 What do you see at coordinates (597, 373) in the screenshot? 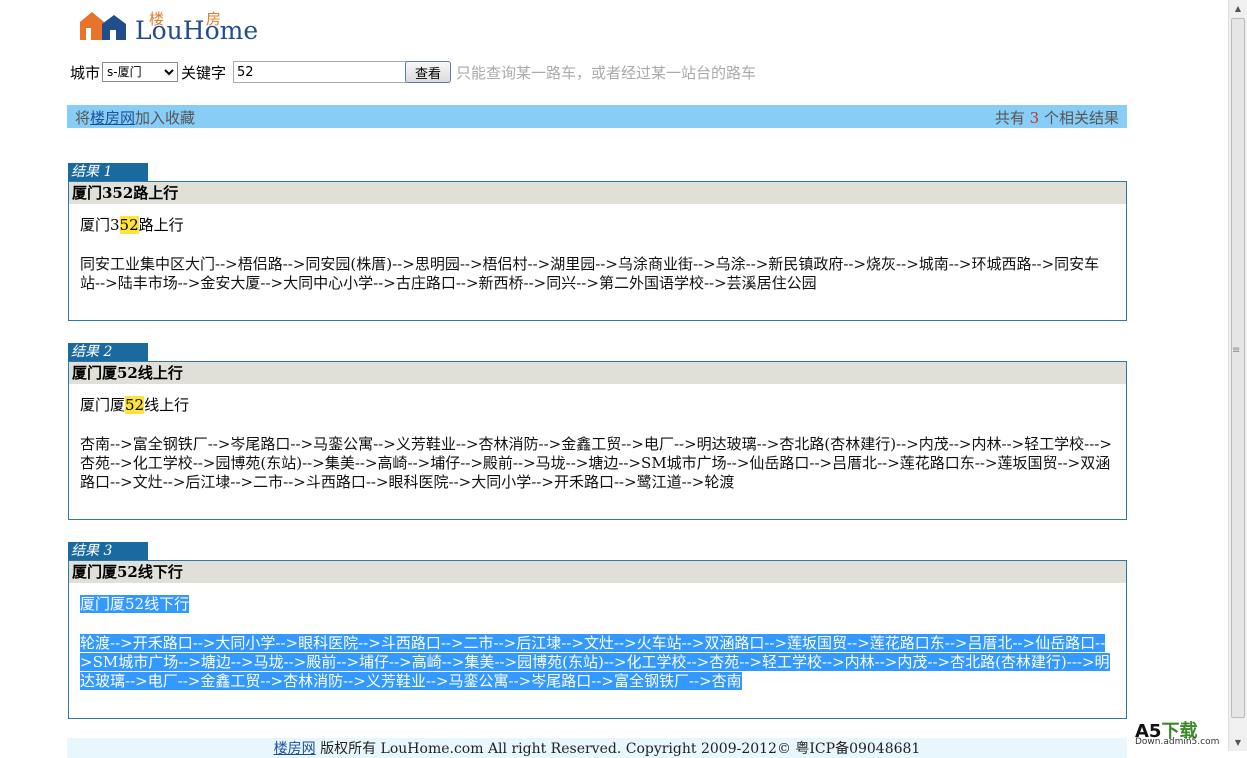
I see `result-title: 厦门厦52线上行` at bounding box center [597, 373].